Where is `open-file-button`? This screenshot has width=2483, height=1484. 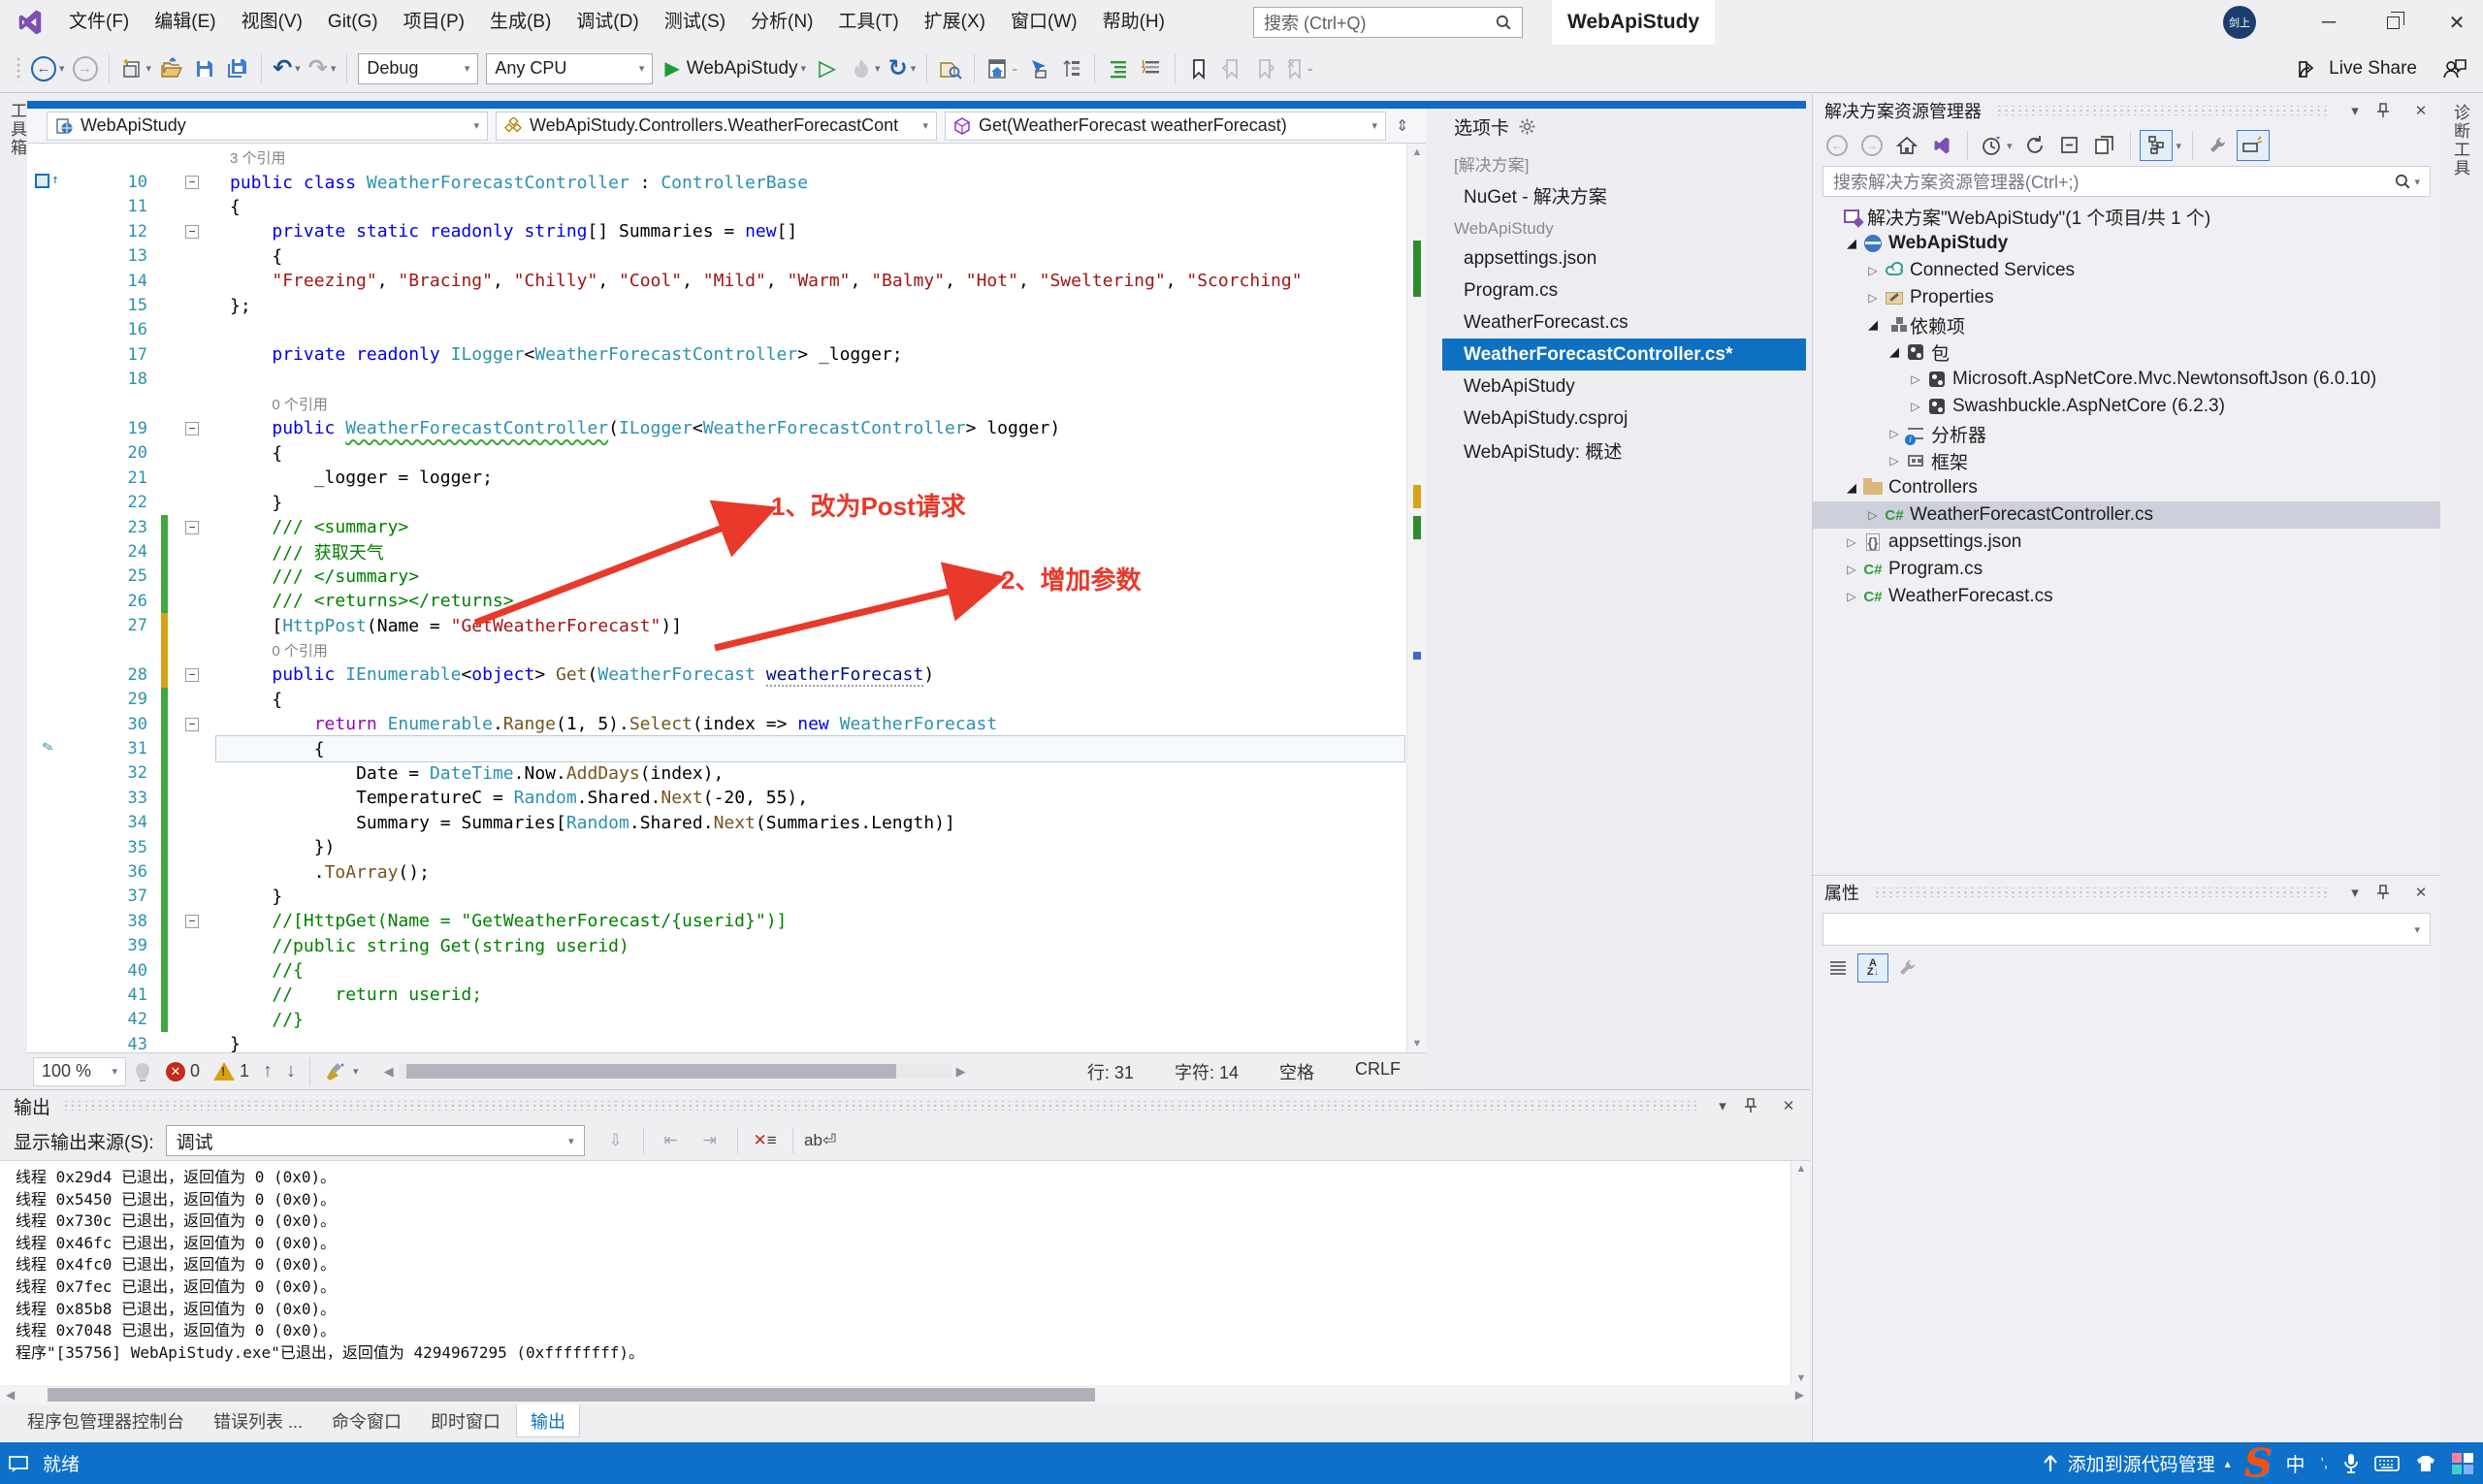 open-file-button is located at coordinates (171, 68).